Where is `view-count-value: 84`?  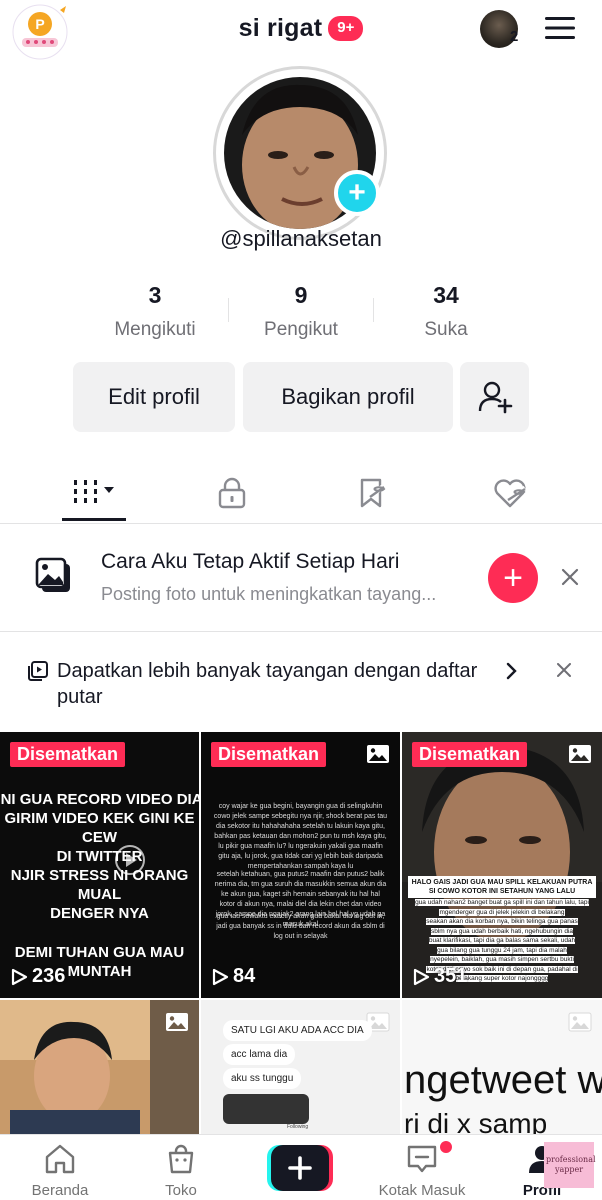 view-count-value: 84 is located at coordinates (244, 976).